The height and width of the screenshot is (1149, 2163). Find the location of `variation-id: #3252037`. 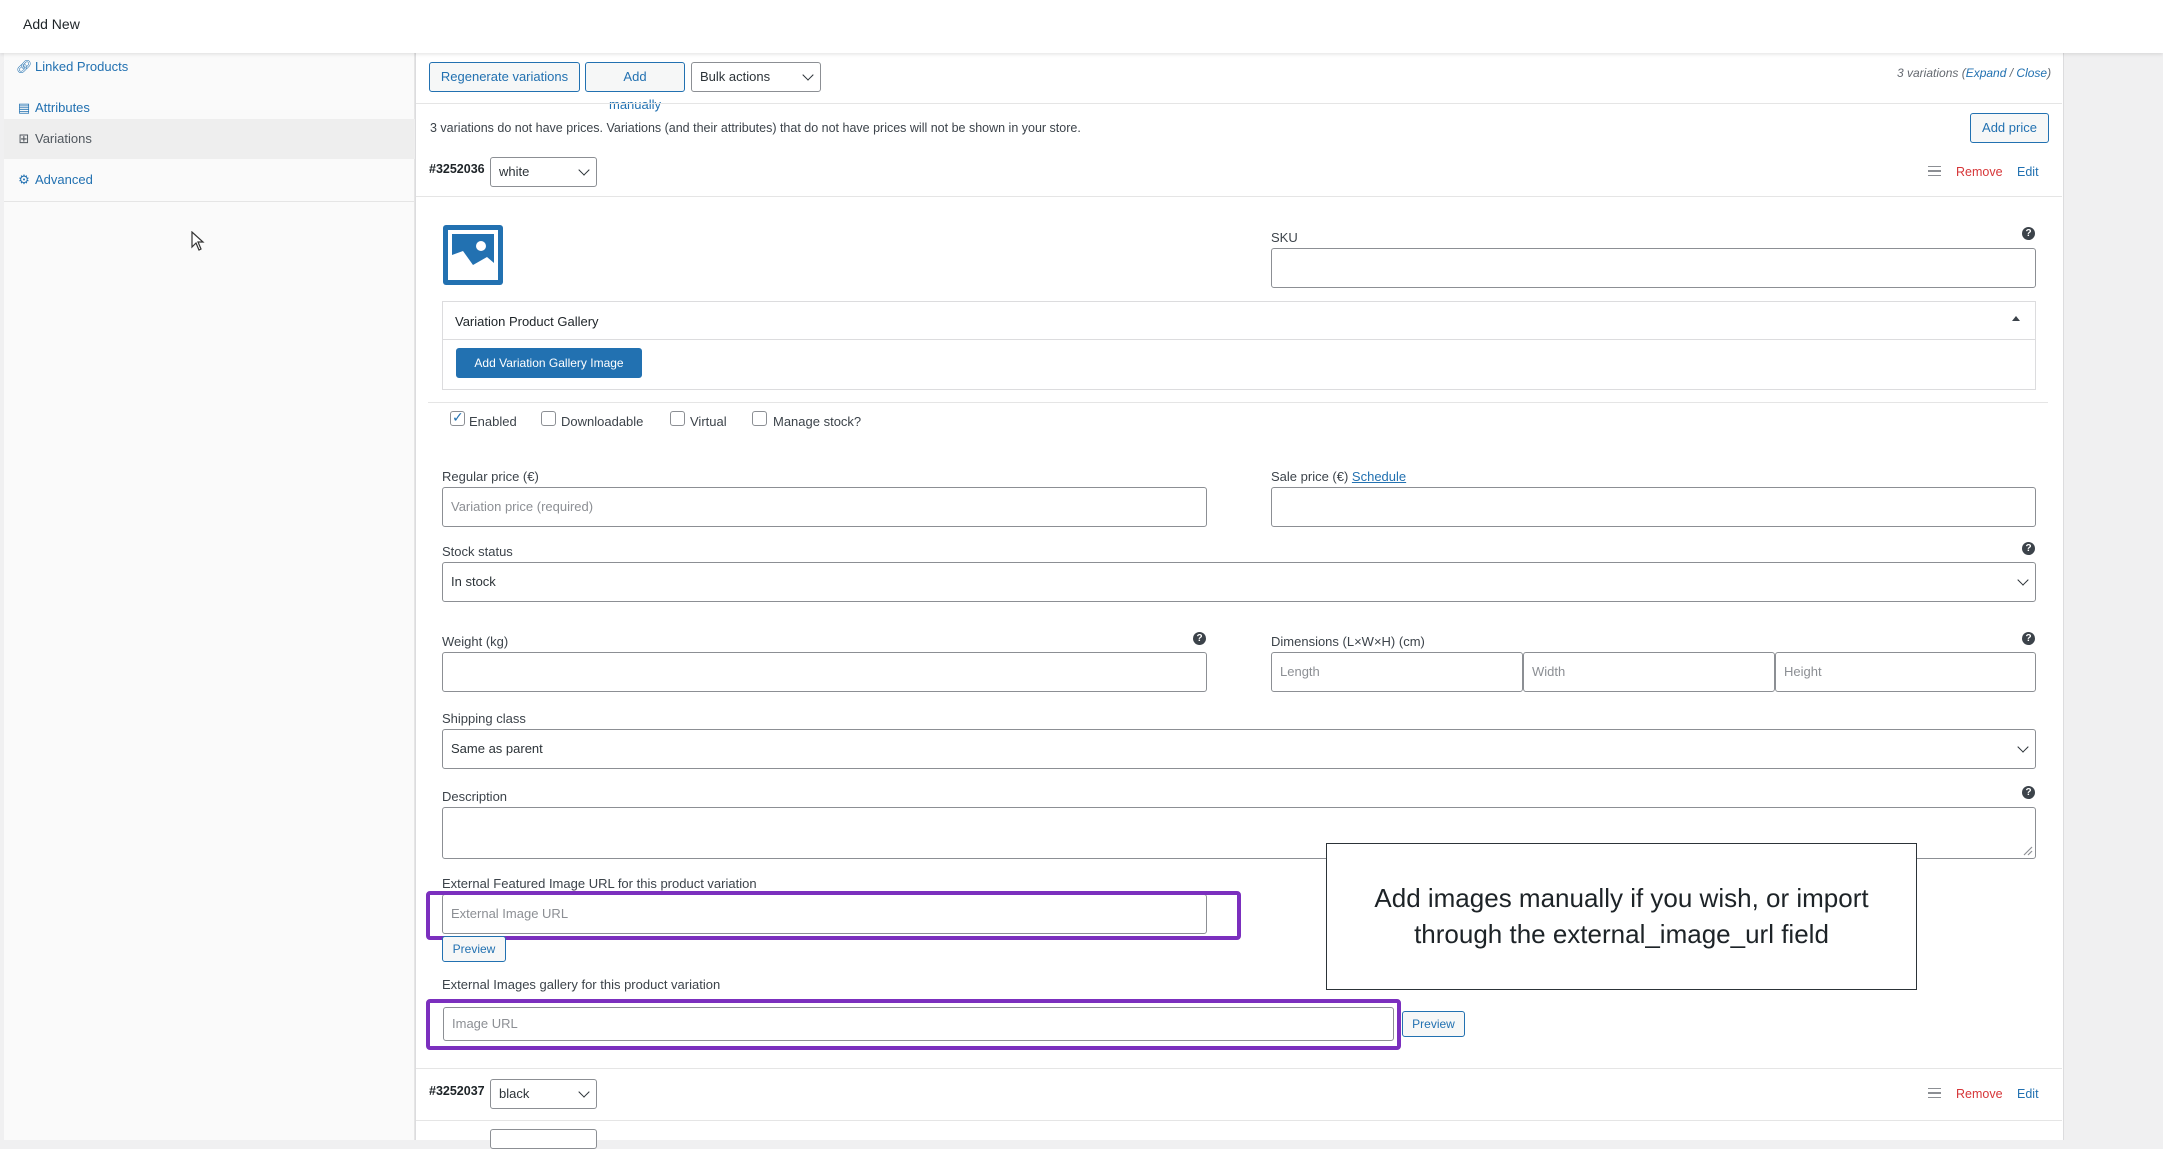

variation-id: #3252037 is located at coordinates (457, 1091).